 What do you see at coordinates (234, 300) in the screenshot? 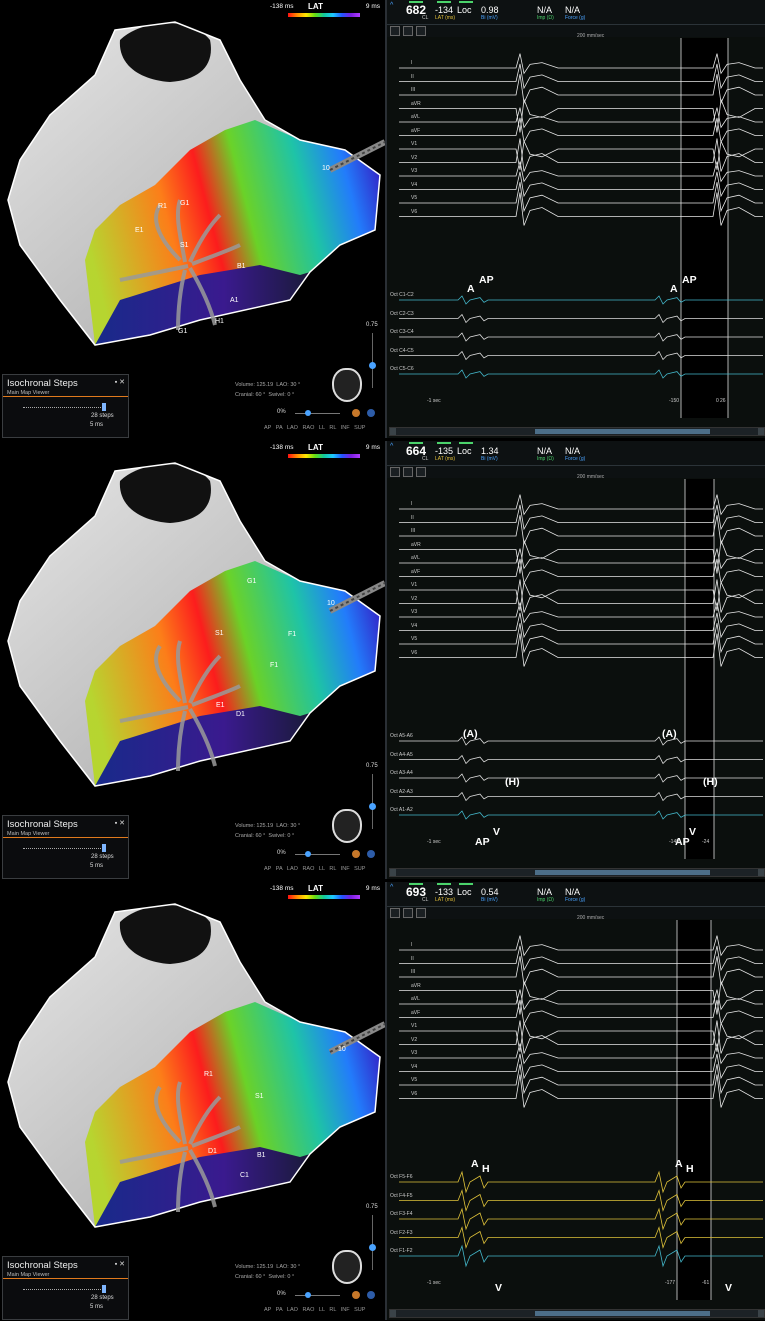
I see `electrode-label: A1` at bounding box center [234, 300].